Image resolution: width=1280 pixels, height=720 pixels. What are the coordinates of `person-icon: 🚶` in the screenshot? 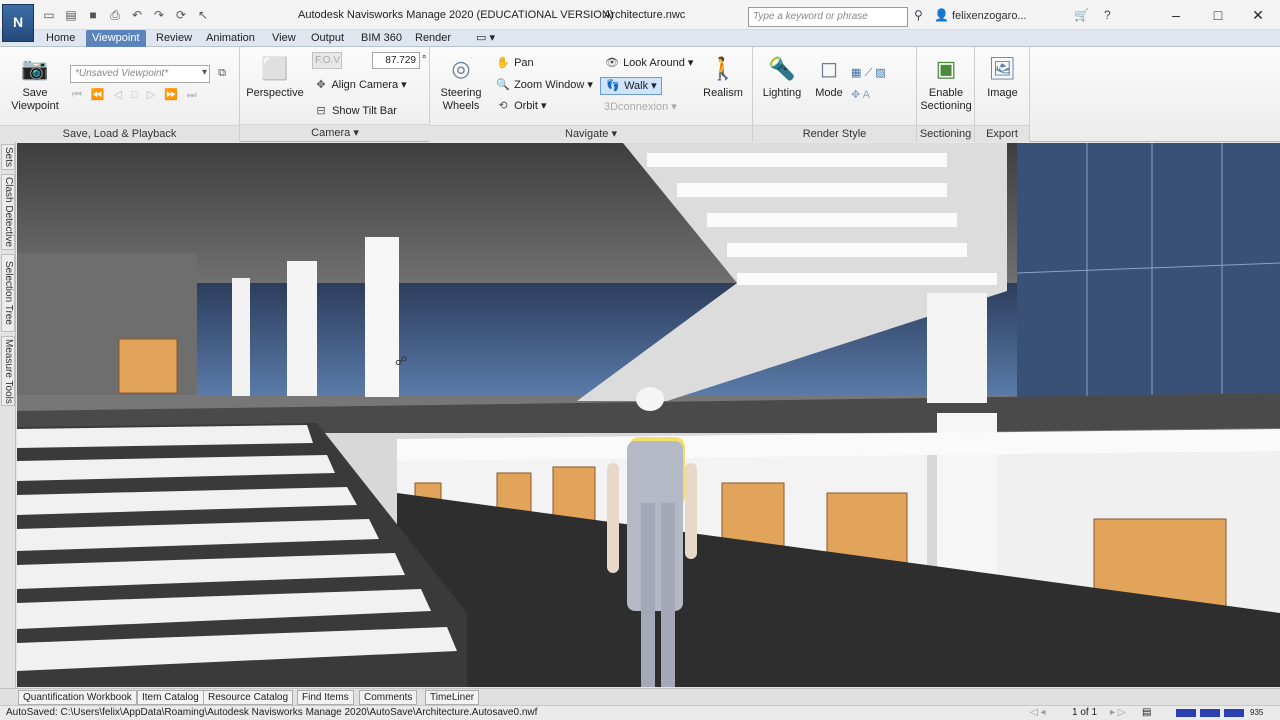 It's located at (723, 68).